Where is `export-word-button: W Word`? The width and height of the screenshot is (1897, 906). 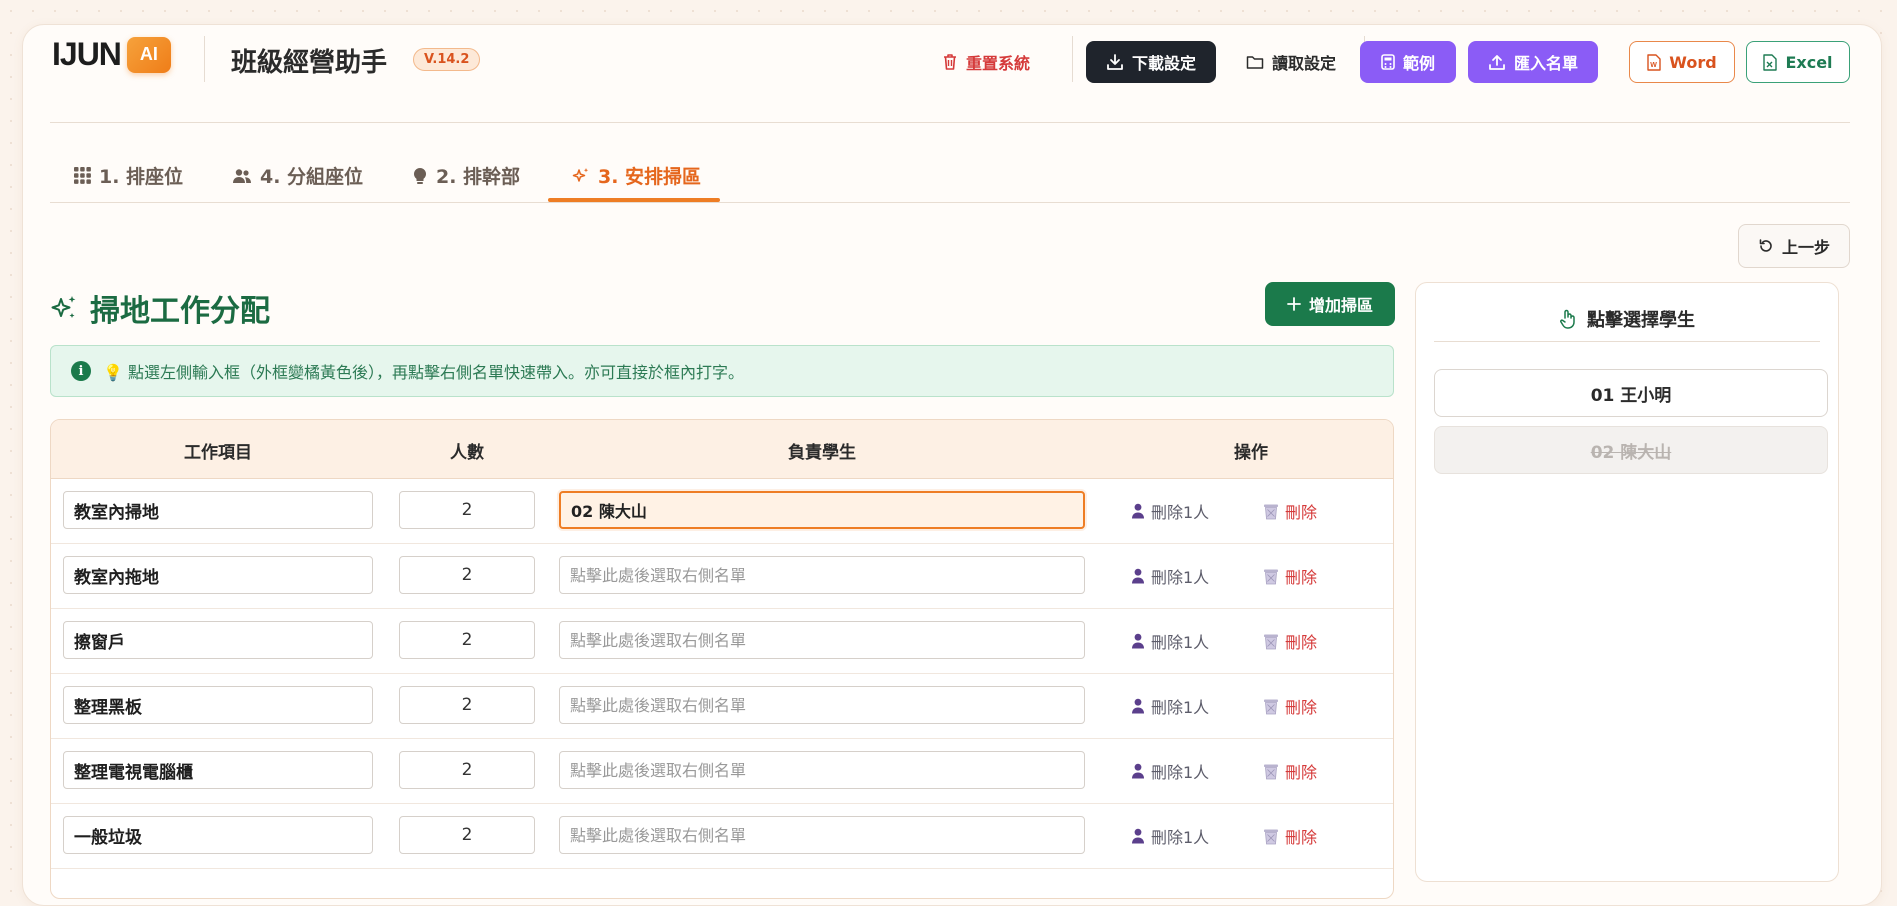
export-word-button: W Word is located at coordinates (1682, 62).